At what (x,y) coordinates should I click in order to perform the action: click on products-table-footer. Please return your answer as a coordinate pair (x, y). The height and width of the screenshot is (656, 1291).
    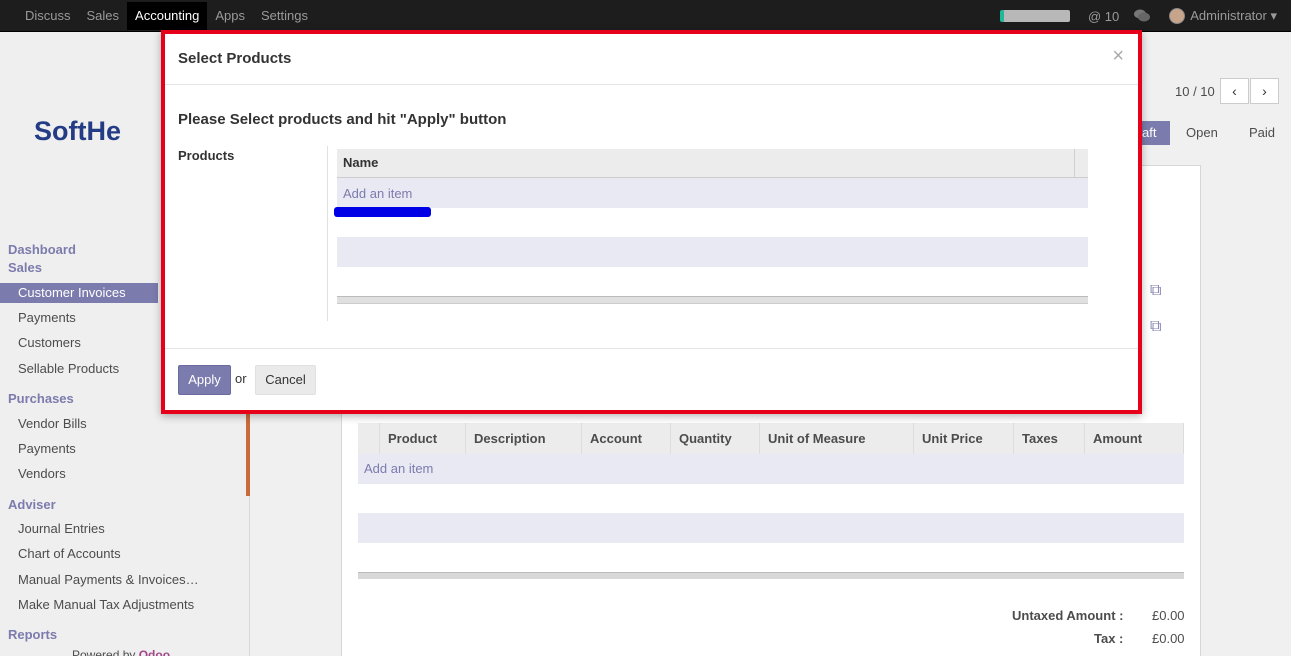
    Looking at the image, I should click on (712, 300).